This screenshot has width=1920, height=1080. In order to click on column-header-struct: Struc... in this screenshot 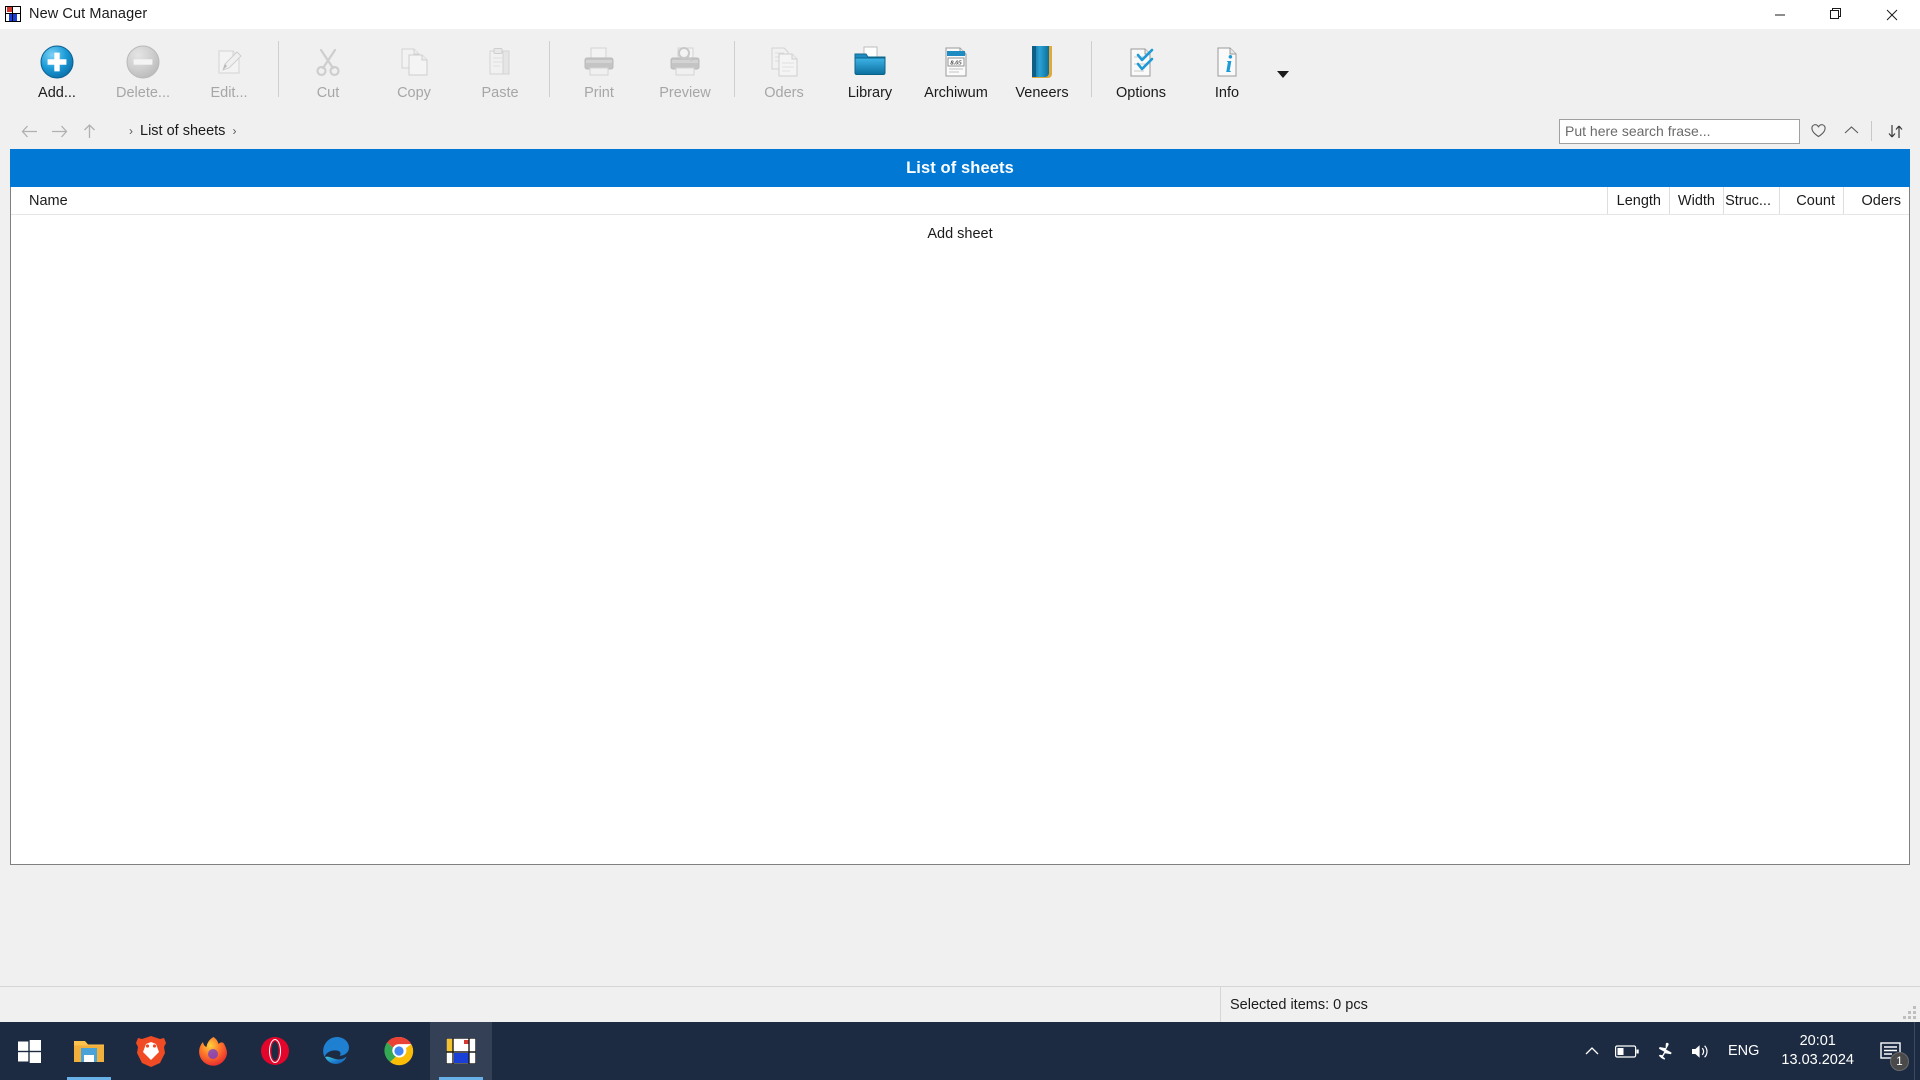, I will do `click(1751, 200)`.